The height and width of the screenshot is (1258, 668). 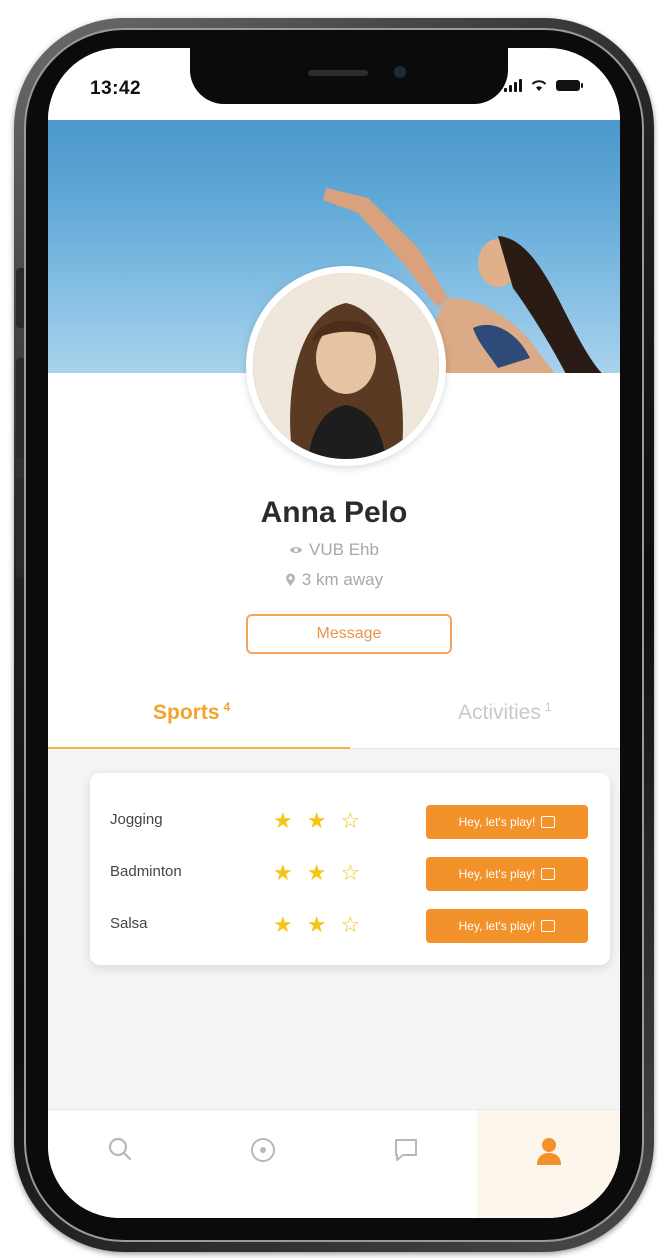 I want to click on nav-profile, so click(x=548, y=1164).